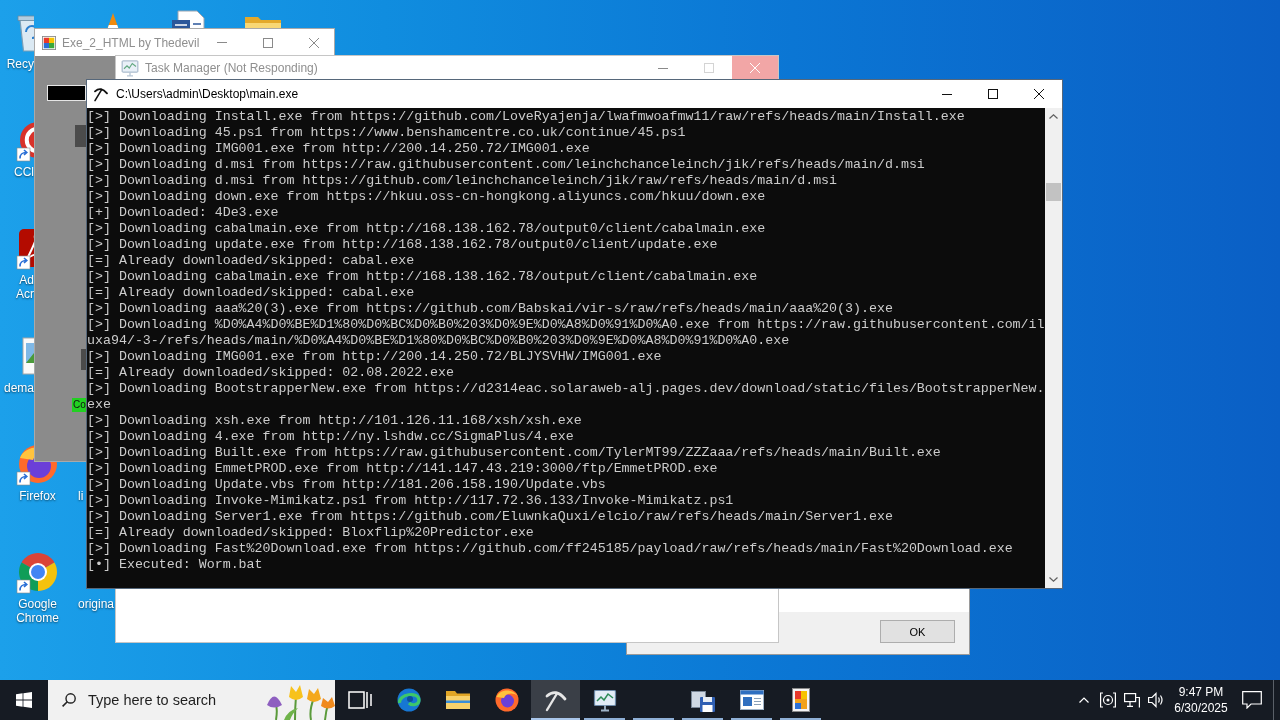 The width and height of the screenshot is (1280, 720). What do you see at coordinates (96, 604) in the screenshot?
I see `icon-label: origina` at bounding box center [96, 604].